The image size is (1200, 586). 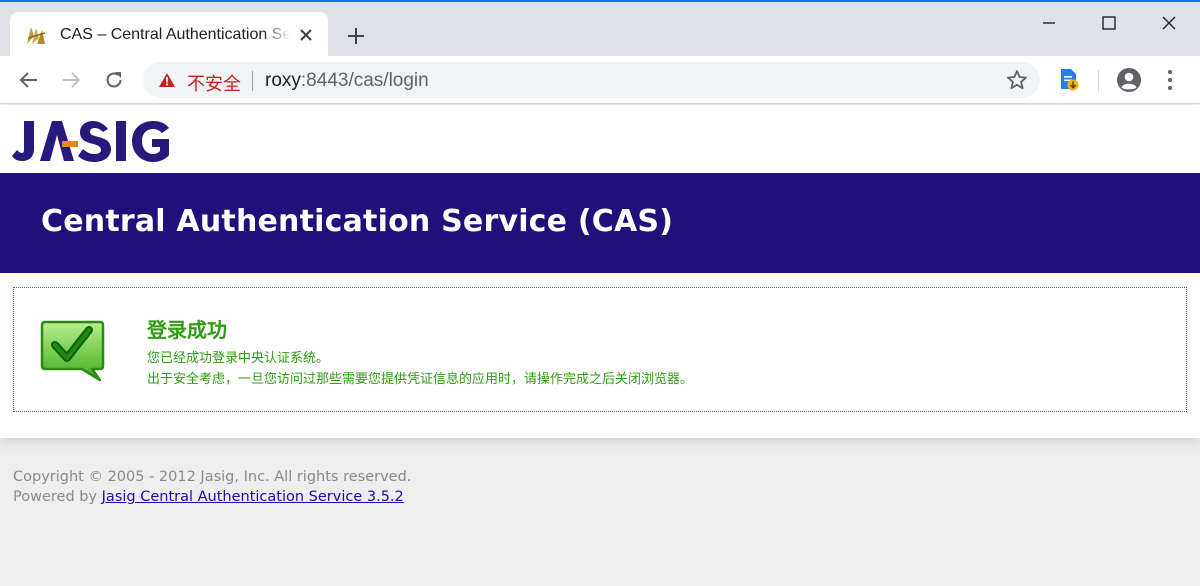 I want to click on browser-menu-icon, so click(x=1170, y=80).